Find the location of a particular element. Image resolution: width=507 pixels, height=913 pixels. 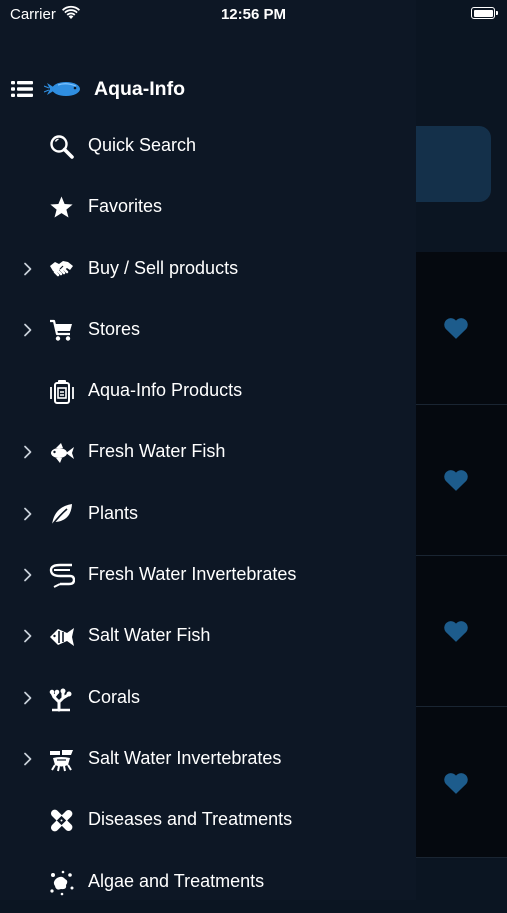

plant-leaf-icon is located at coordinates (61, 514).